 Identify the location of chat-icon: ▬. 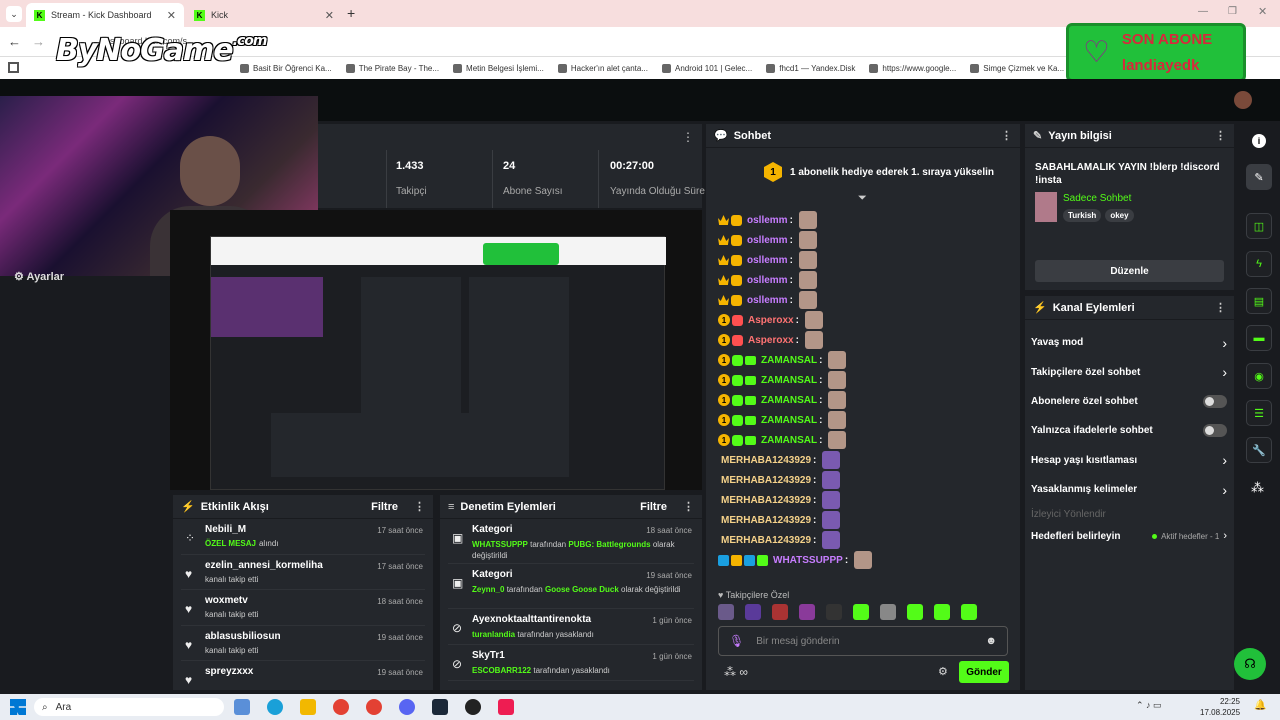
(1259, 338).